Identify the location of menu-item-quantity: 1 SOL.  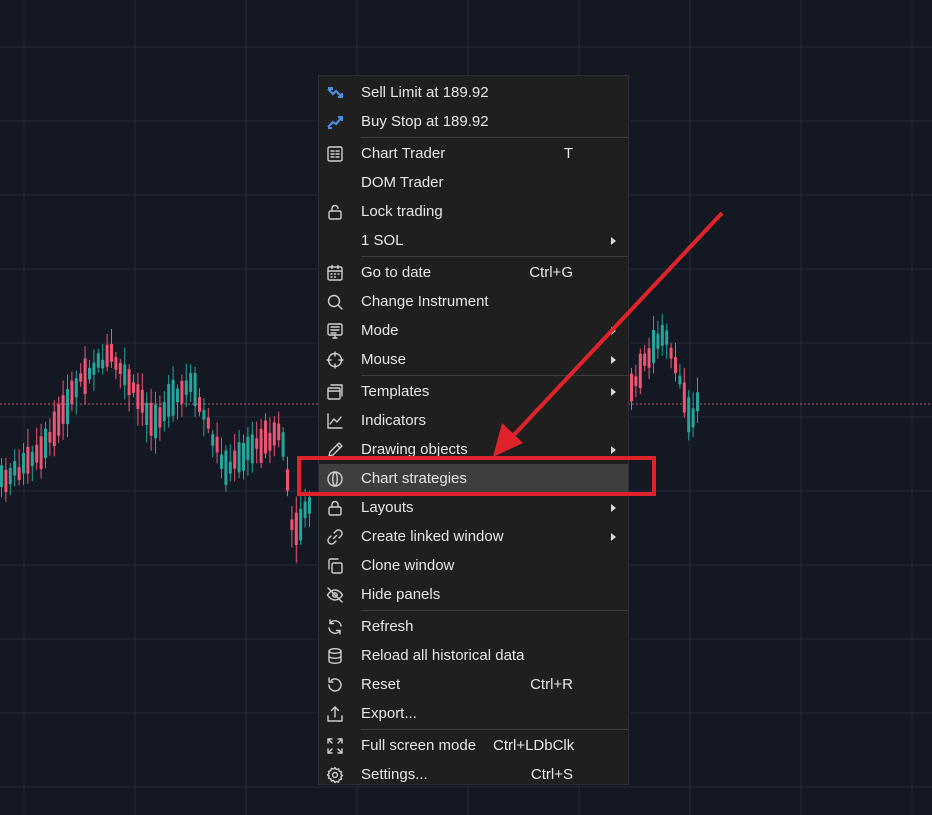
(473, 240).